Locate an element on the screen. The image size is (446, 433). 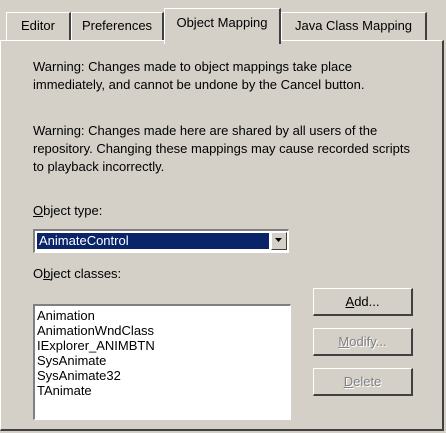
tab-java-class-mapping: Java Class Mapping is located at coordinates (354, 26).